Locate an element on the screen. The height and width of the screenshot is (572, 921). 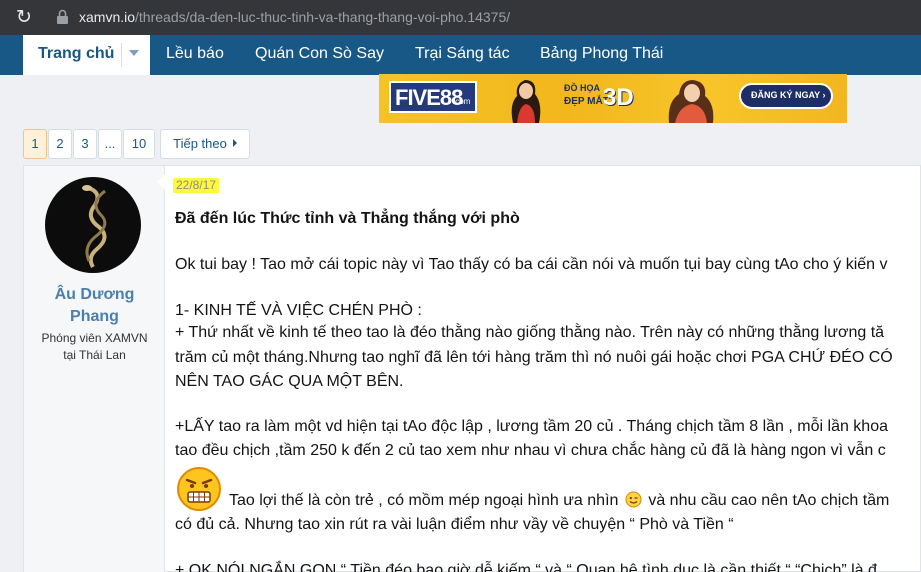
banner-text-line1: ĐỒ HỌA is located at coordinates (582, 88).